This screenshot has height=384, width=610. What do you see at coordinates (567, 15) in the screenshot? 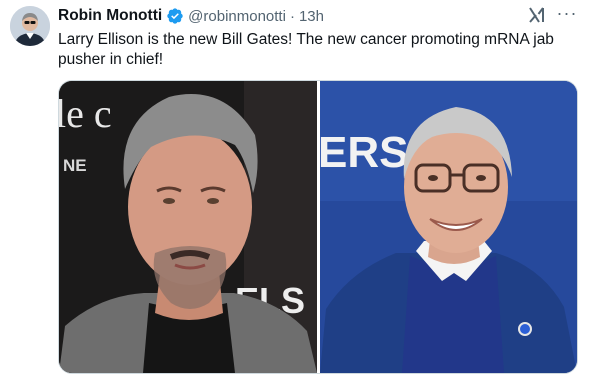
I see `more-options-button: ···` at bounding box center [567, 15].